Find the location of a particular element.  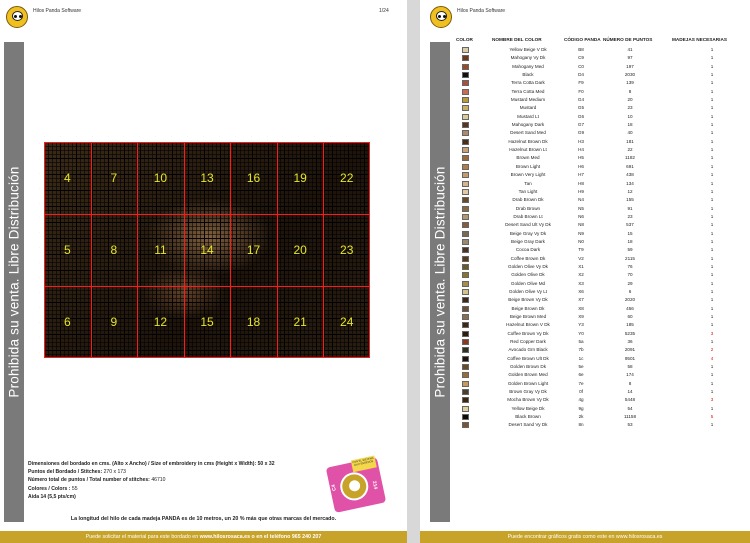

color-name: Desert Sand Ult Vy Dk is located at coordinates (528, 225).